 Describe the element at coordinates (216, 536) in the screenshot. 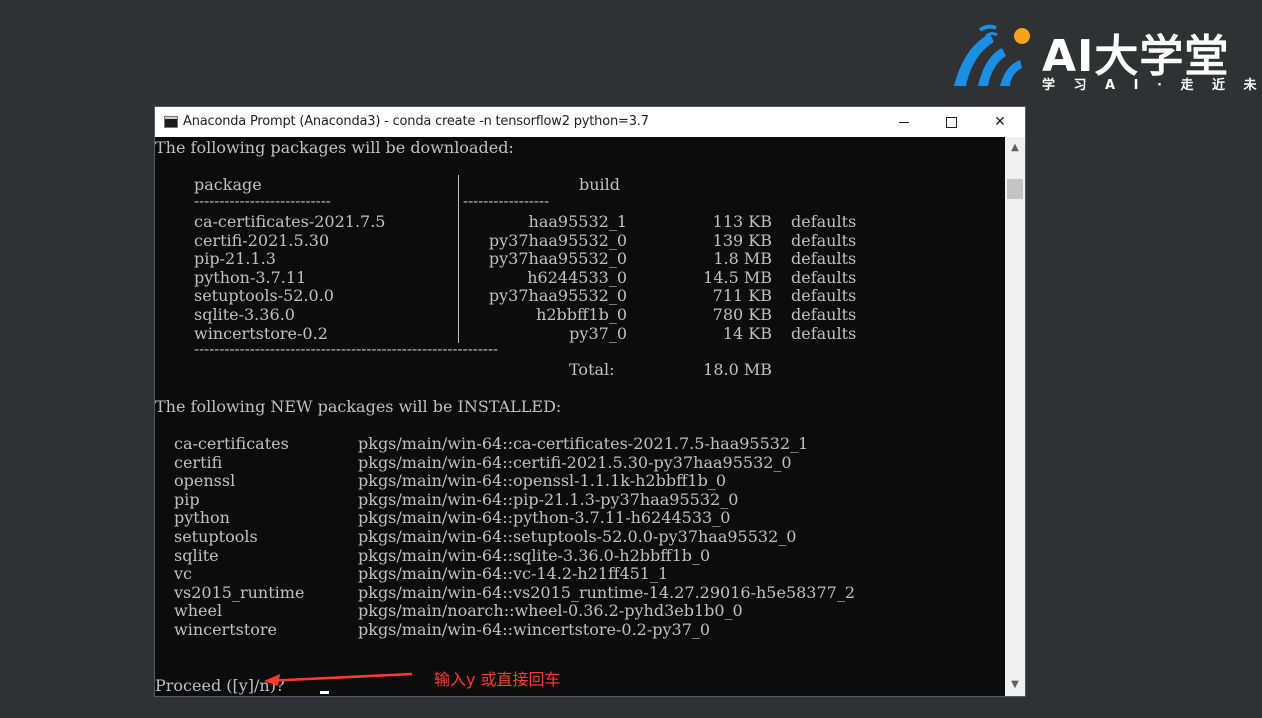

I see `install-name: setuptools` at that location.